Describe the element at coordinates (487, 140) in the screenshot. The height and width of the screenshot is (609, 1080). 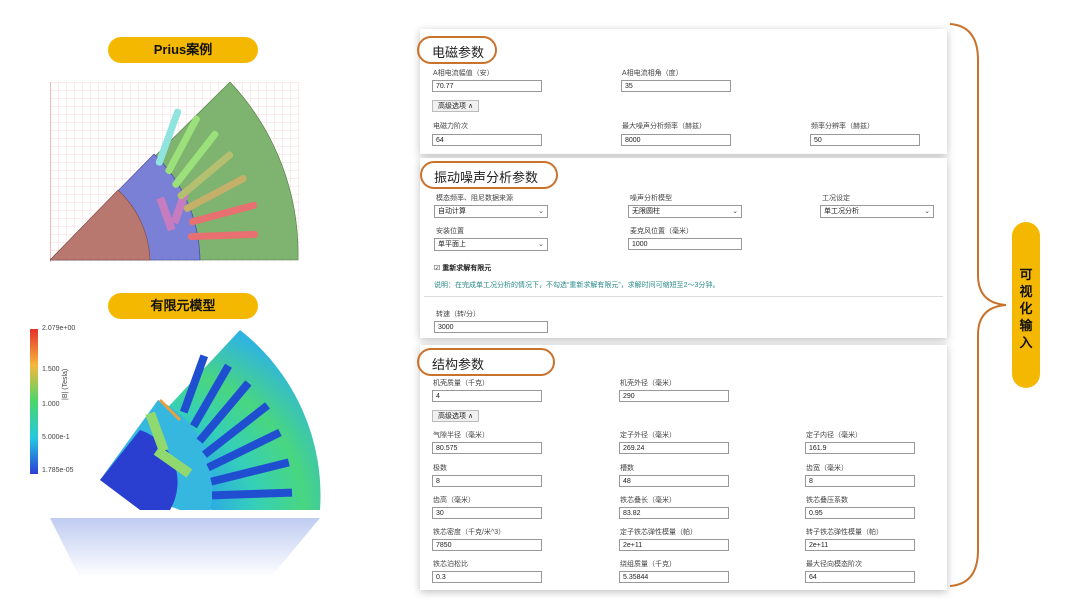
I see `force-order-input: 64` at that location.